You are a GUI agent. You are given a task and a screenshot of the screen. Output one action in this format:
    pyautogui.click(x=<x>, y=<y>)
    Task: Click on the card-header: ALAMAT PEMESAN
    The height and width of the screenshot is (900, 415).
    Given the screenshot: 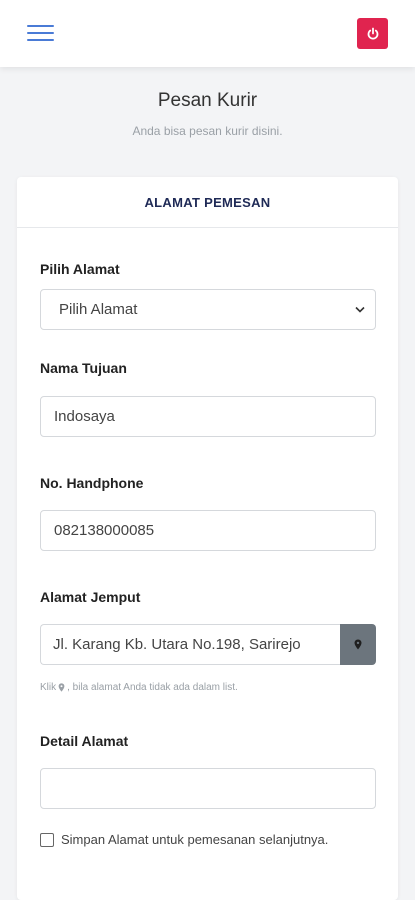 What is the action you would take?
    pyautogui.click(x=207, y=202)
    